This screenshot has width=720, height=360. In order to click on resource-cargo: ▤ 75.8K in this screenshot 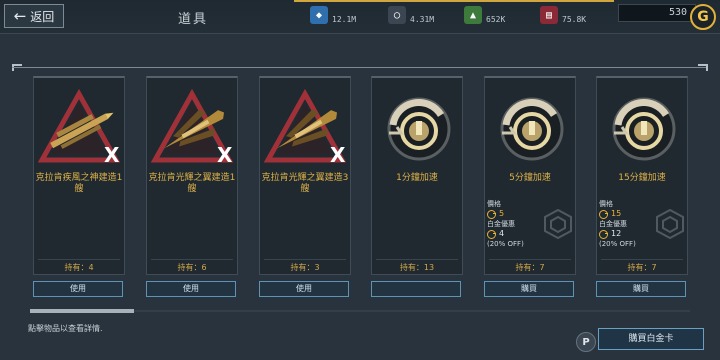, I will do `click(563, 15)`.